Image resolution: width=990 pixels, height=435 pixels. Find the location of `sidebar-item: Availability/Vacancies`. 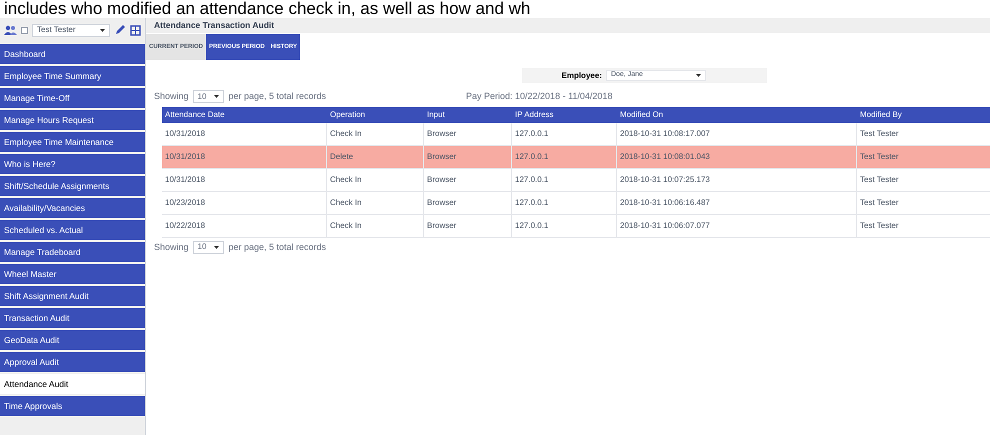

sidebar-item: Availability/Vacancies is located at coordinates (72, 208).